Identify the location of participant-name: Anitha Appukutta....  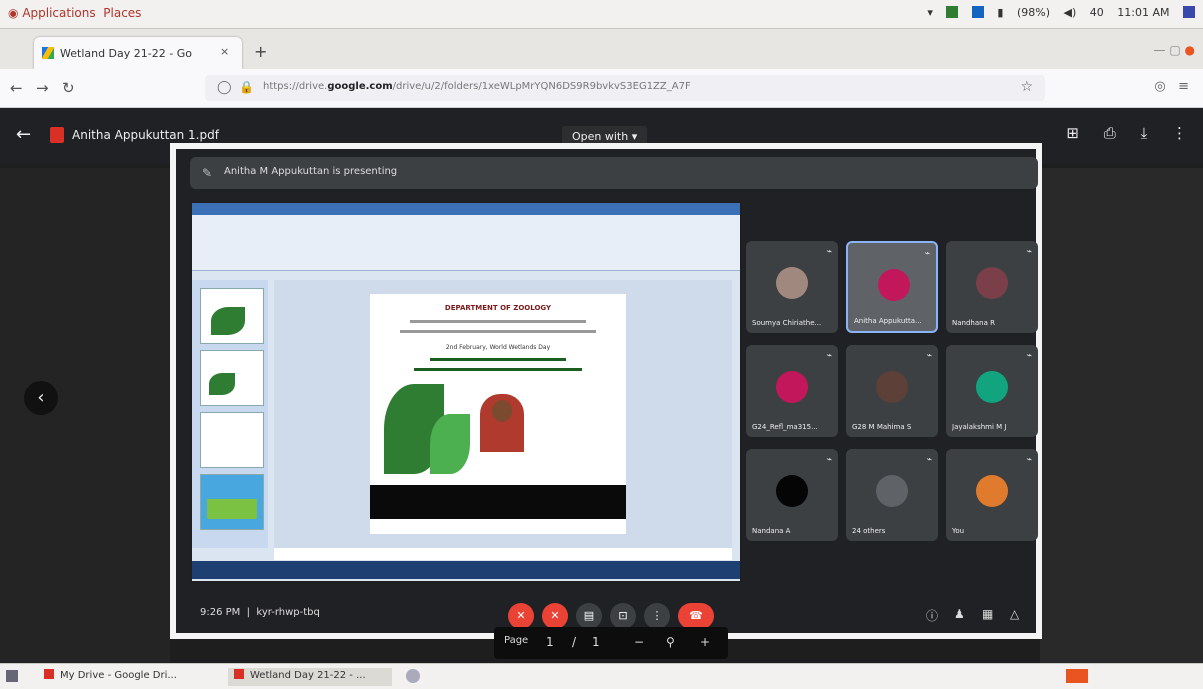
(888, 321).